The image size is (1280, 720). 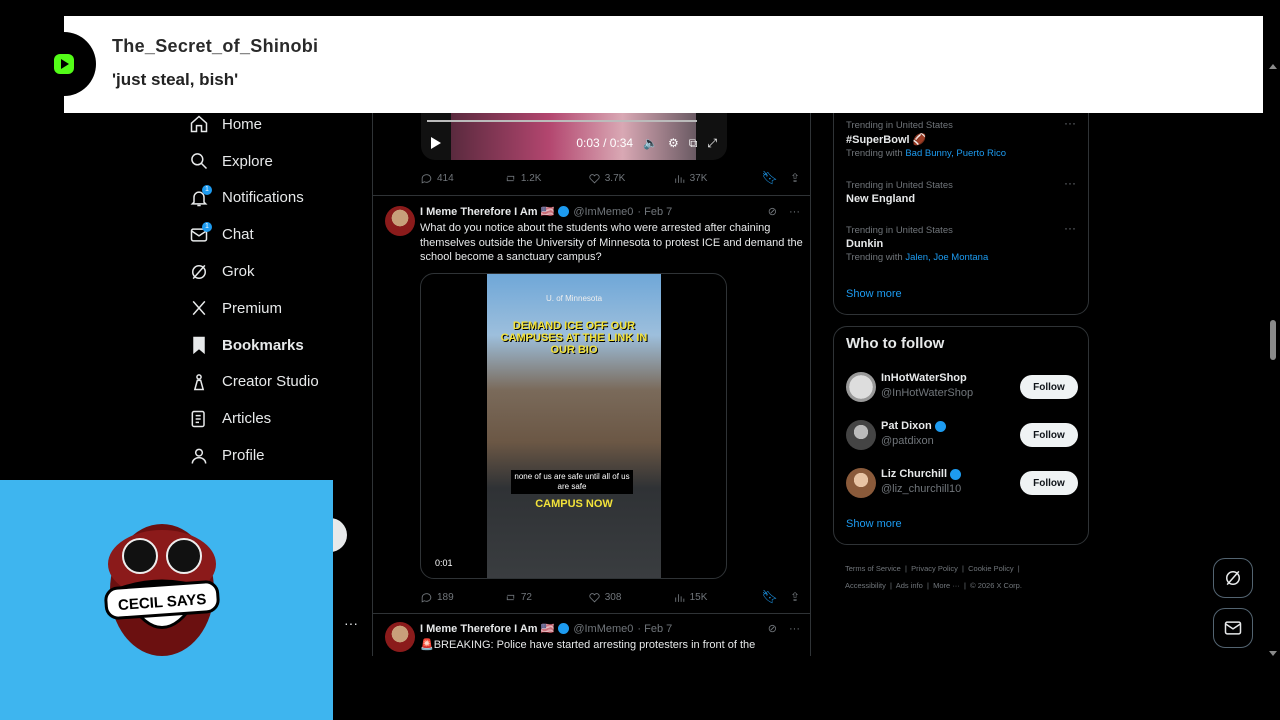 What do you see at coordinates (199, 161) in the screenshot?
I see `search-icon` at bounding box center [199, 161].